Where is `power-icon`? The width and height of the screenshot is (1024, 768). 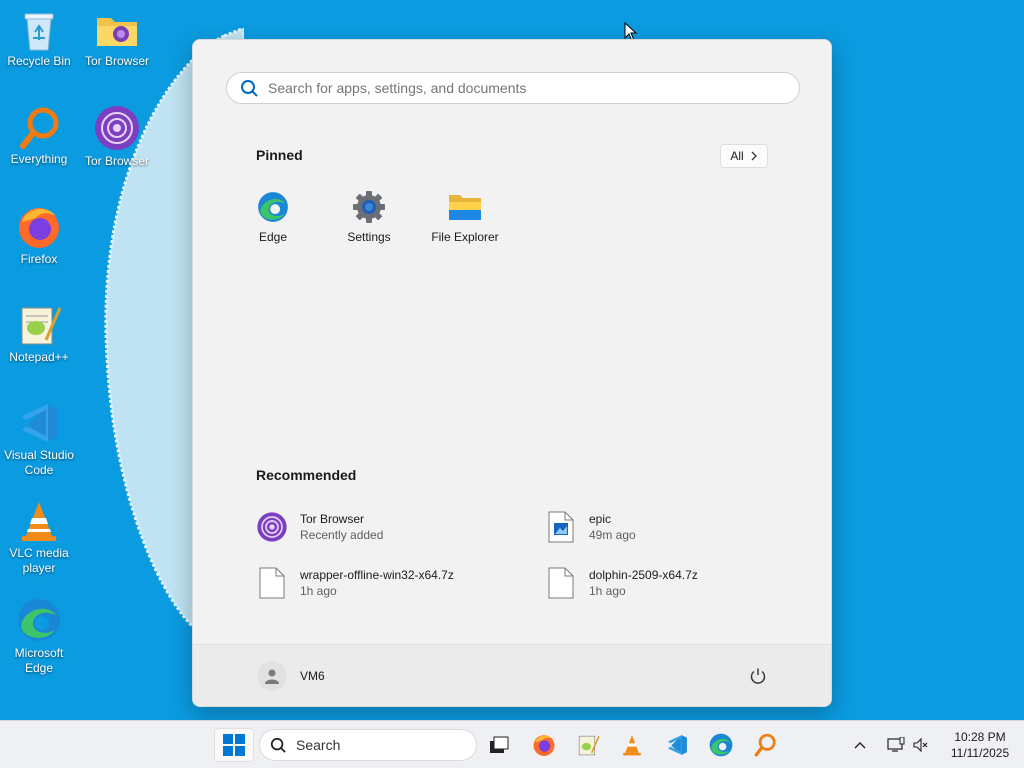
power-icon is located at coordinates (758, 676).